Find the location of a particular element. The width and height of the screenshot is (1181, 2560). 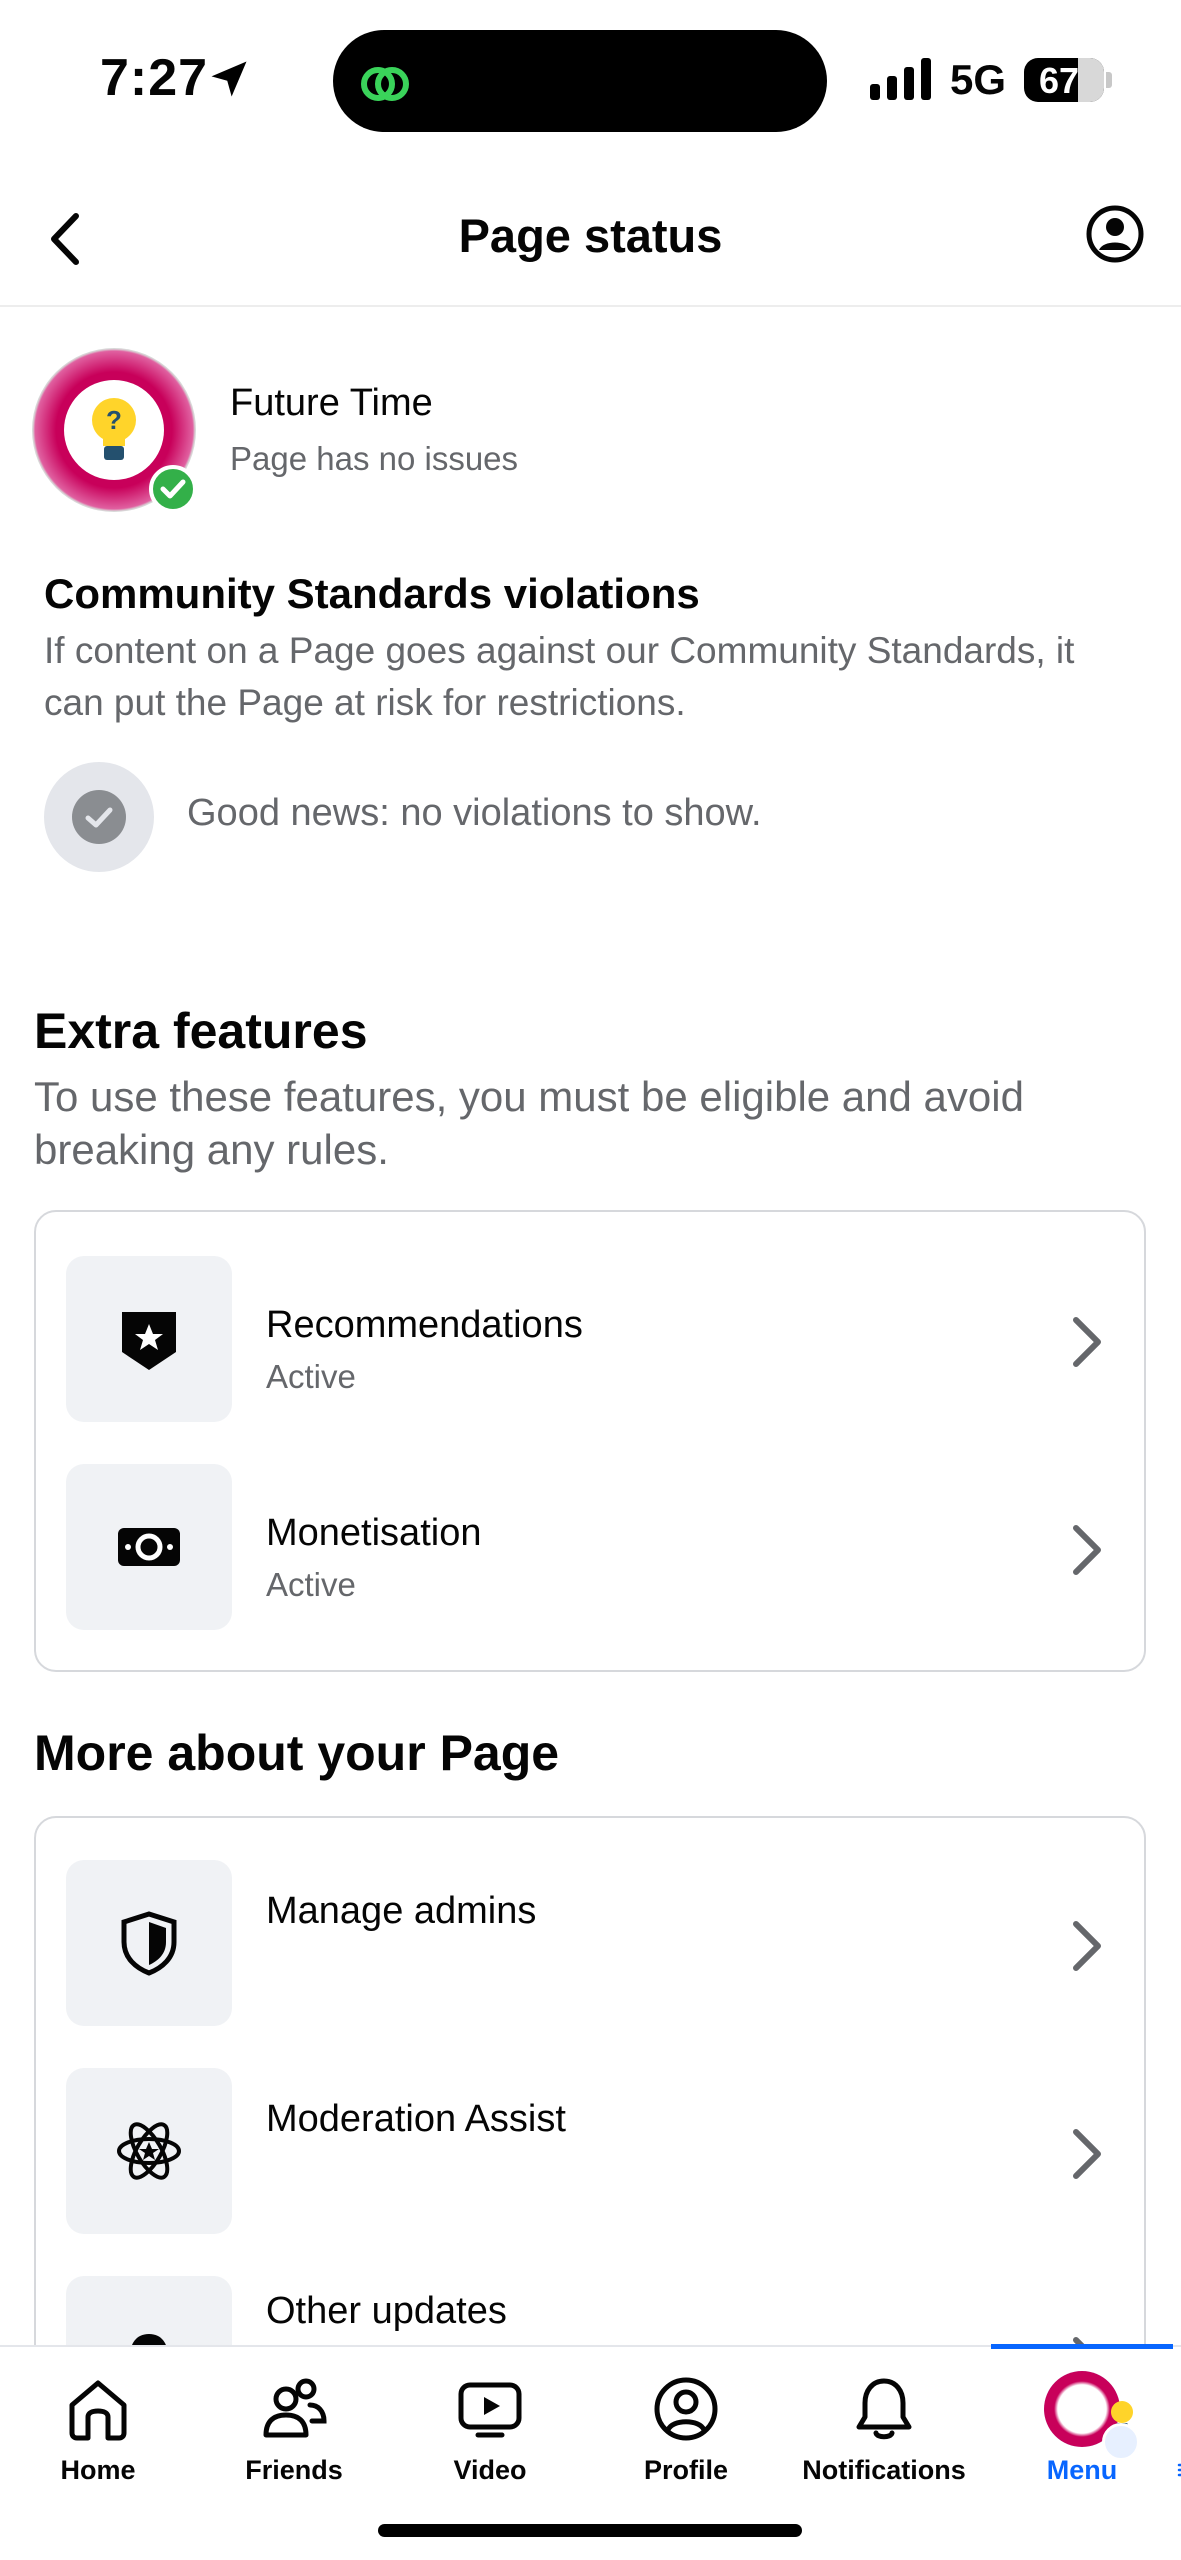

lightbulb-icon: ? is located at coordinates (114, 429).